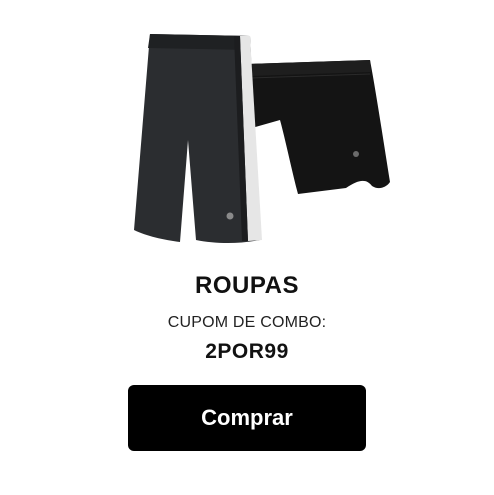 The image size is (494, 495). What do you see at coordinates (319, 127) in the screenshot?
I see `black-shorts-icon` at bounding box center [319, 127].